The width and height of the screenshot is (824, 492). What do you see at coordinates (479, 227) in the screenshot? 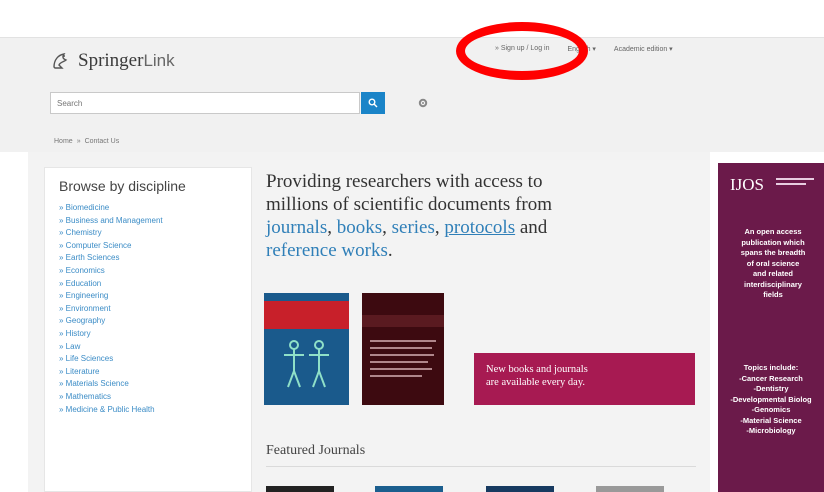
I see `protocols-link: protocols` at bounding box center [479, 227].